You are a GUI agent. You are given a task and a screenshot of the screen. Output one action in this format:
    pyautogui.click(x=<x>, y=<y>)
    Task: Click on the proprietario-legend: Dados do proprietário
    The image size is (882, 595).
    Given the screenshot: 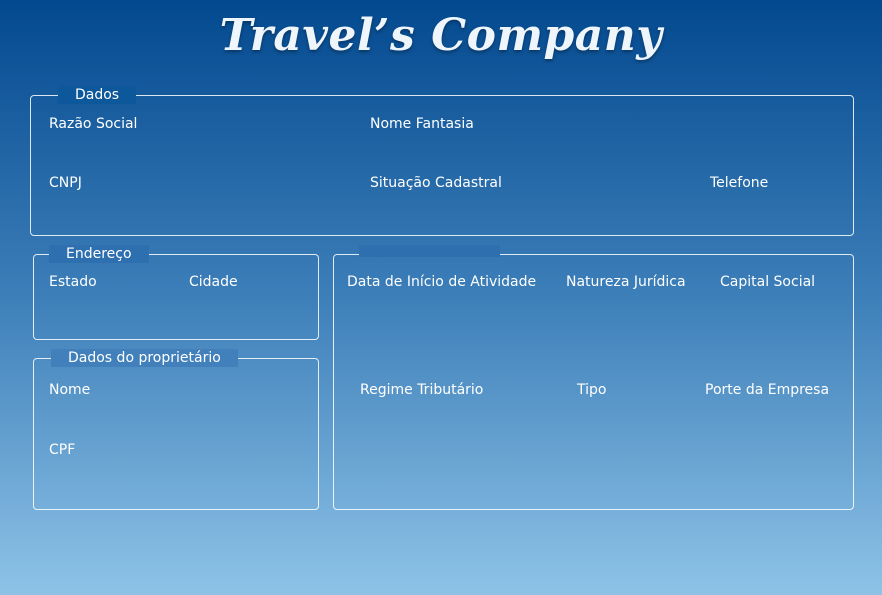 What is the action you would take?
    pyautogui.click(x=144, y=358)
    